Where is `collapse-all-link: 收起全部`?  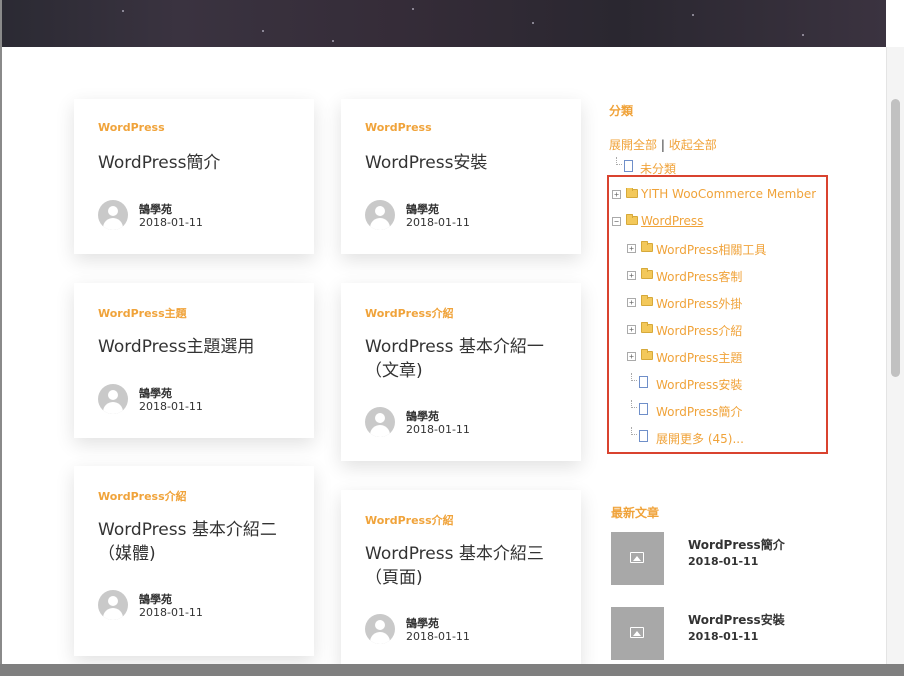 collapse-all-link: 收起全部 is located at coordinates (693, 145).